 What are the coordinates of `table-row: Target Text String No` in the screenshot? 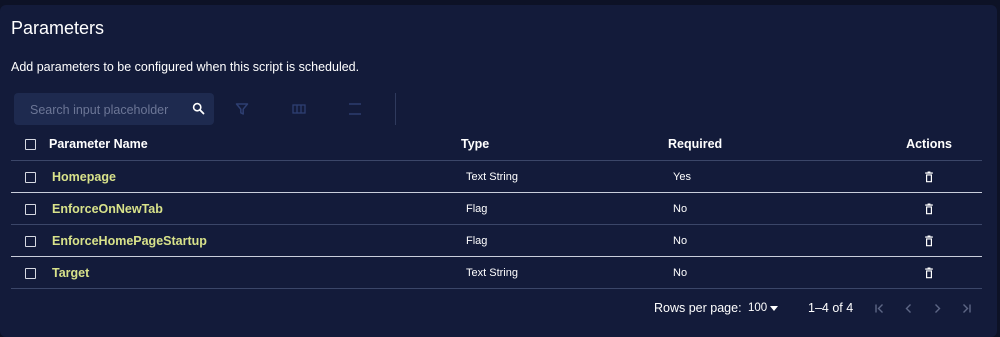 It's located at (496, 272).